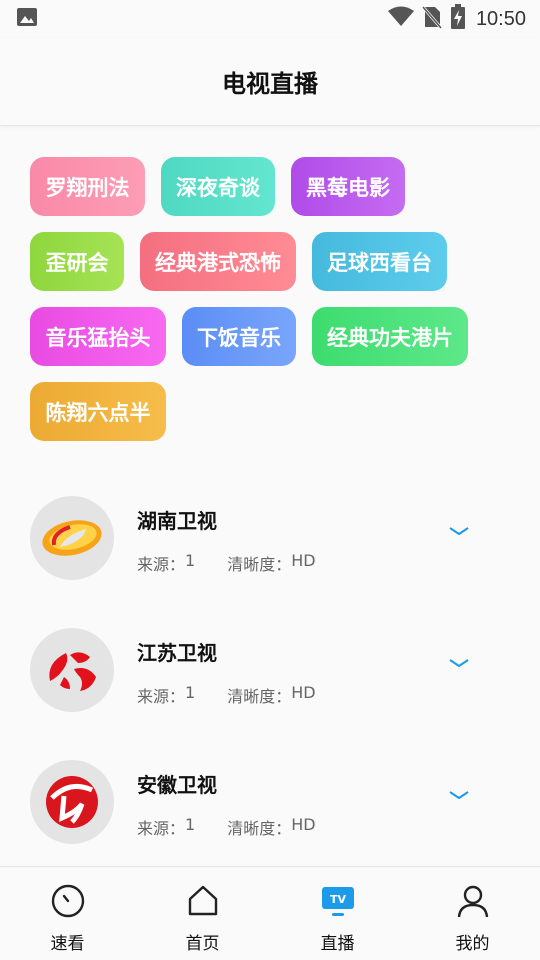 The width and height of the screenshot is (540, 960). I want to click on app-bar: 电视直播, so click(270, 82).